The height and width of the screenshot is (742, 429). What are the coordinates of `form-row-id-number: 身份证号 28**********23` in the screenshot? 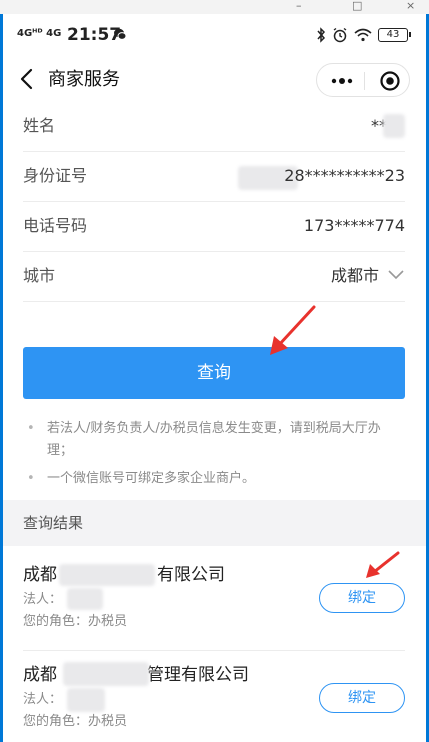 It's located at (214, 177).